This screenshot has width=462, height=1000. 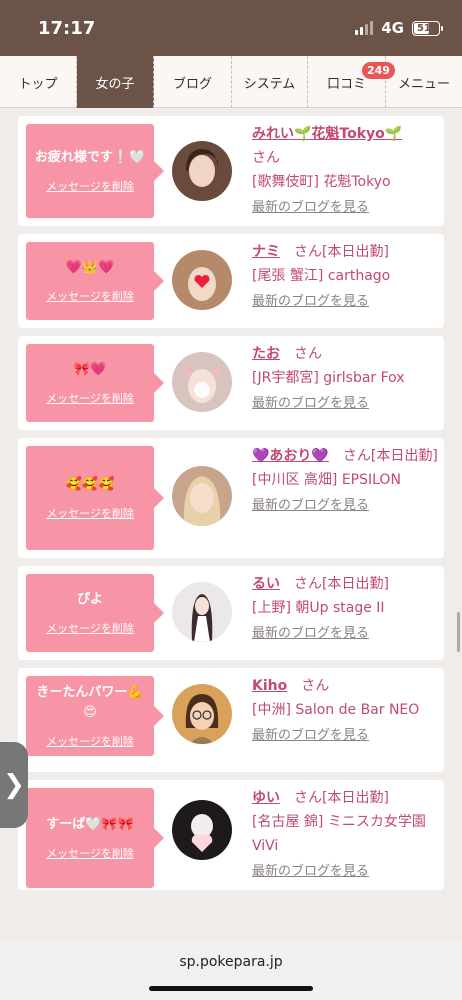 I want to click on girl-info: ナミ さん[本日出勤] [尾張 蟹江] carthago 最新のブログを見る, so click(x=345, y=277).